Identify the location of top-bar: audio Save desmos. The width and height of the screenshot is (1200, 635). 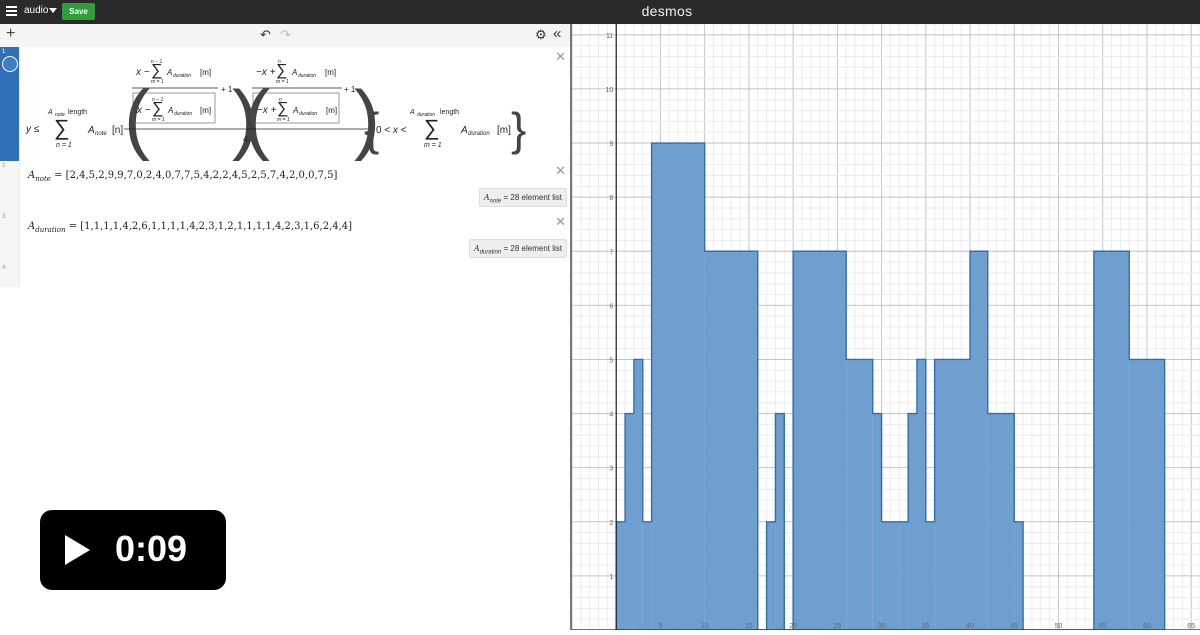
(600, 12).